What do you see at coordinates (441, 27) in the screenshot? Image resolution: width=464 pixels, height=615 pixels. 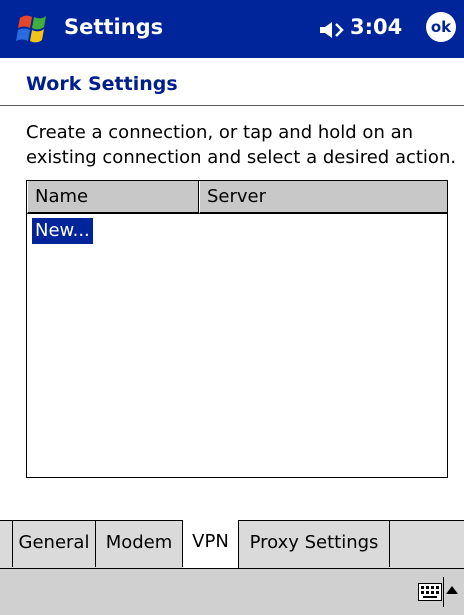 I see `ok-button: ok` at bounding box center [441, 27].